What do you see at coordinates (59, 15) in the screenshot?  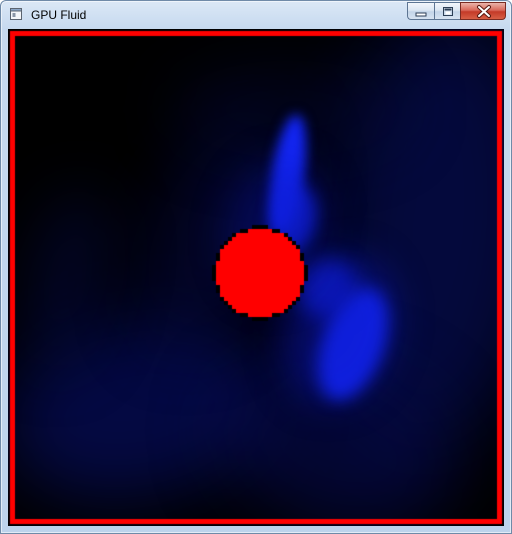 I see `window-title: GPU Fluid` at bounding box center [59, 15].